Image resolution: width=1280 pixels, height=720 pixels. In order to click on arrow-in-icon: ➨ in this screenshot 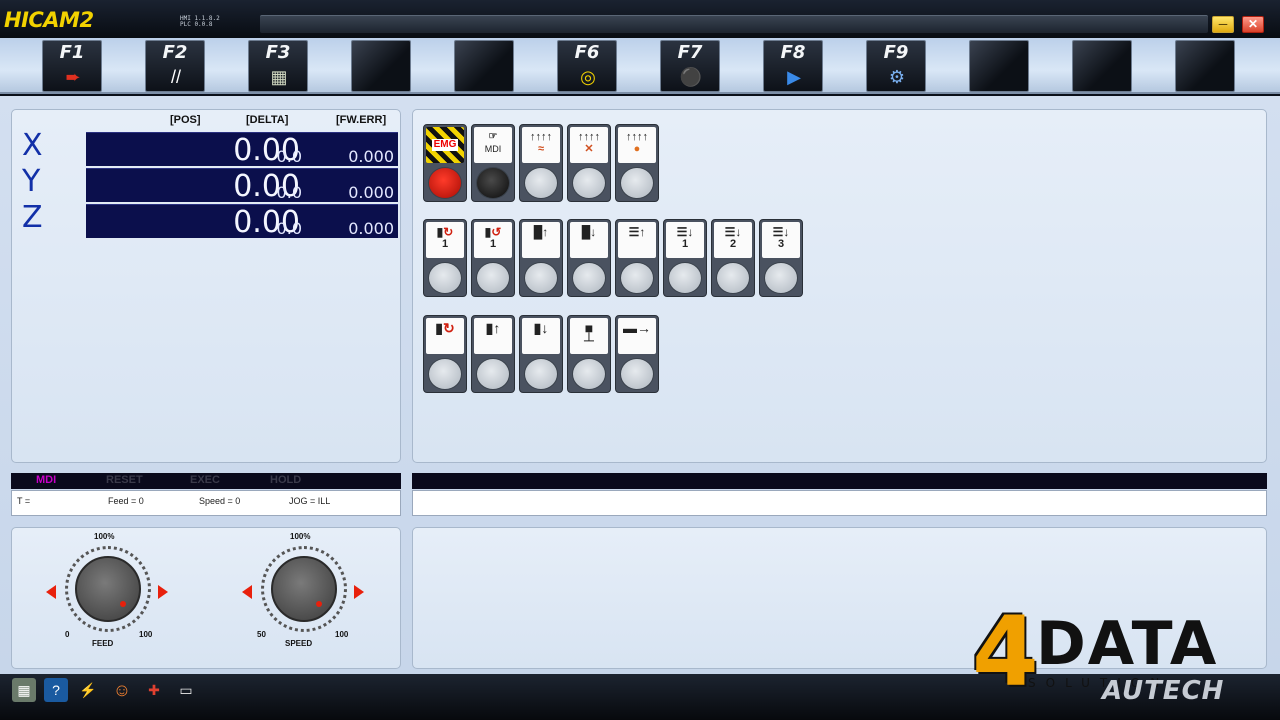, I will do `click(73, 77)`.